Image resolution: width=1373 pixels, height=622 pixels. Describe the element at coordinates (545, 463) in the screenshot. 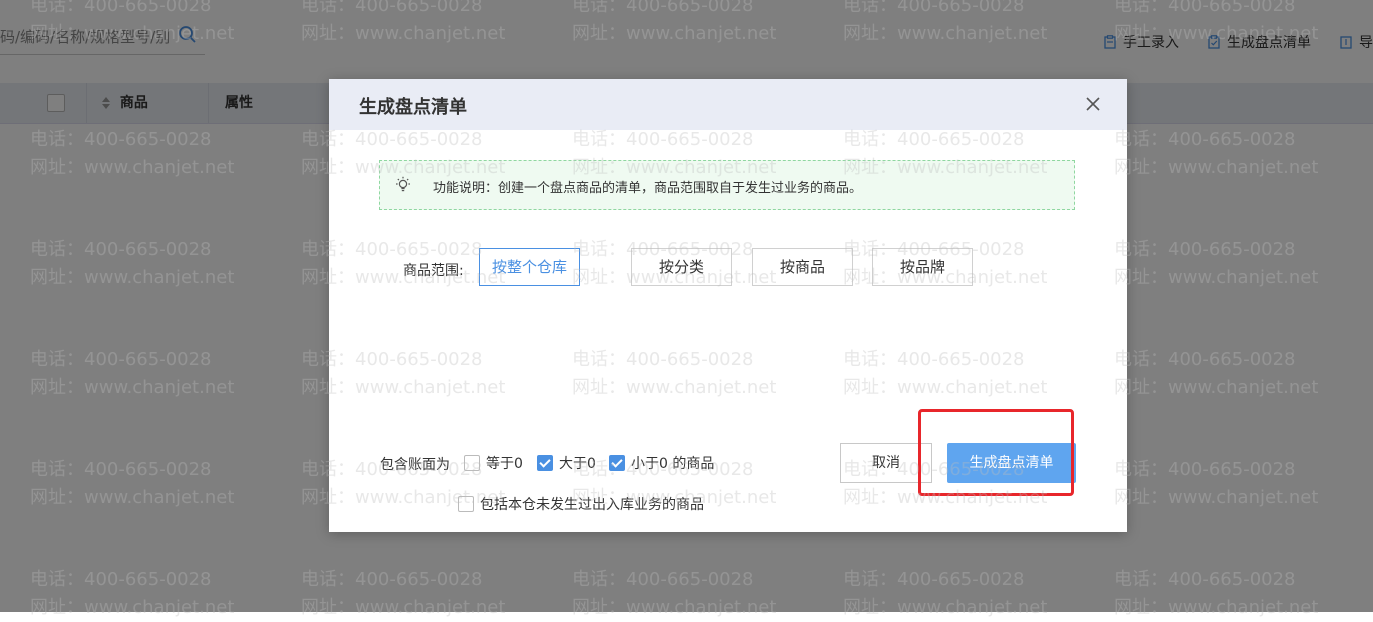

I see `include-greater-zero-checkbox` at that location.